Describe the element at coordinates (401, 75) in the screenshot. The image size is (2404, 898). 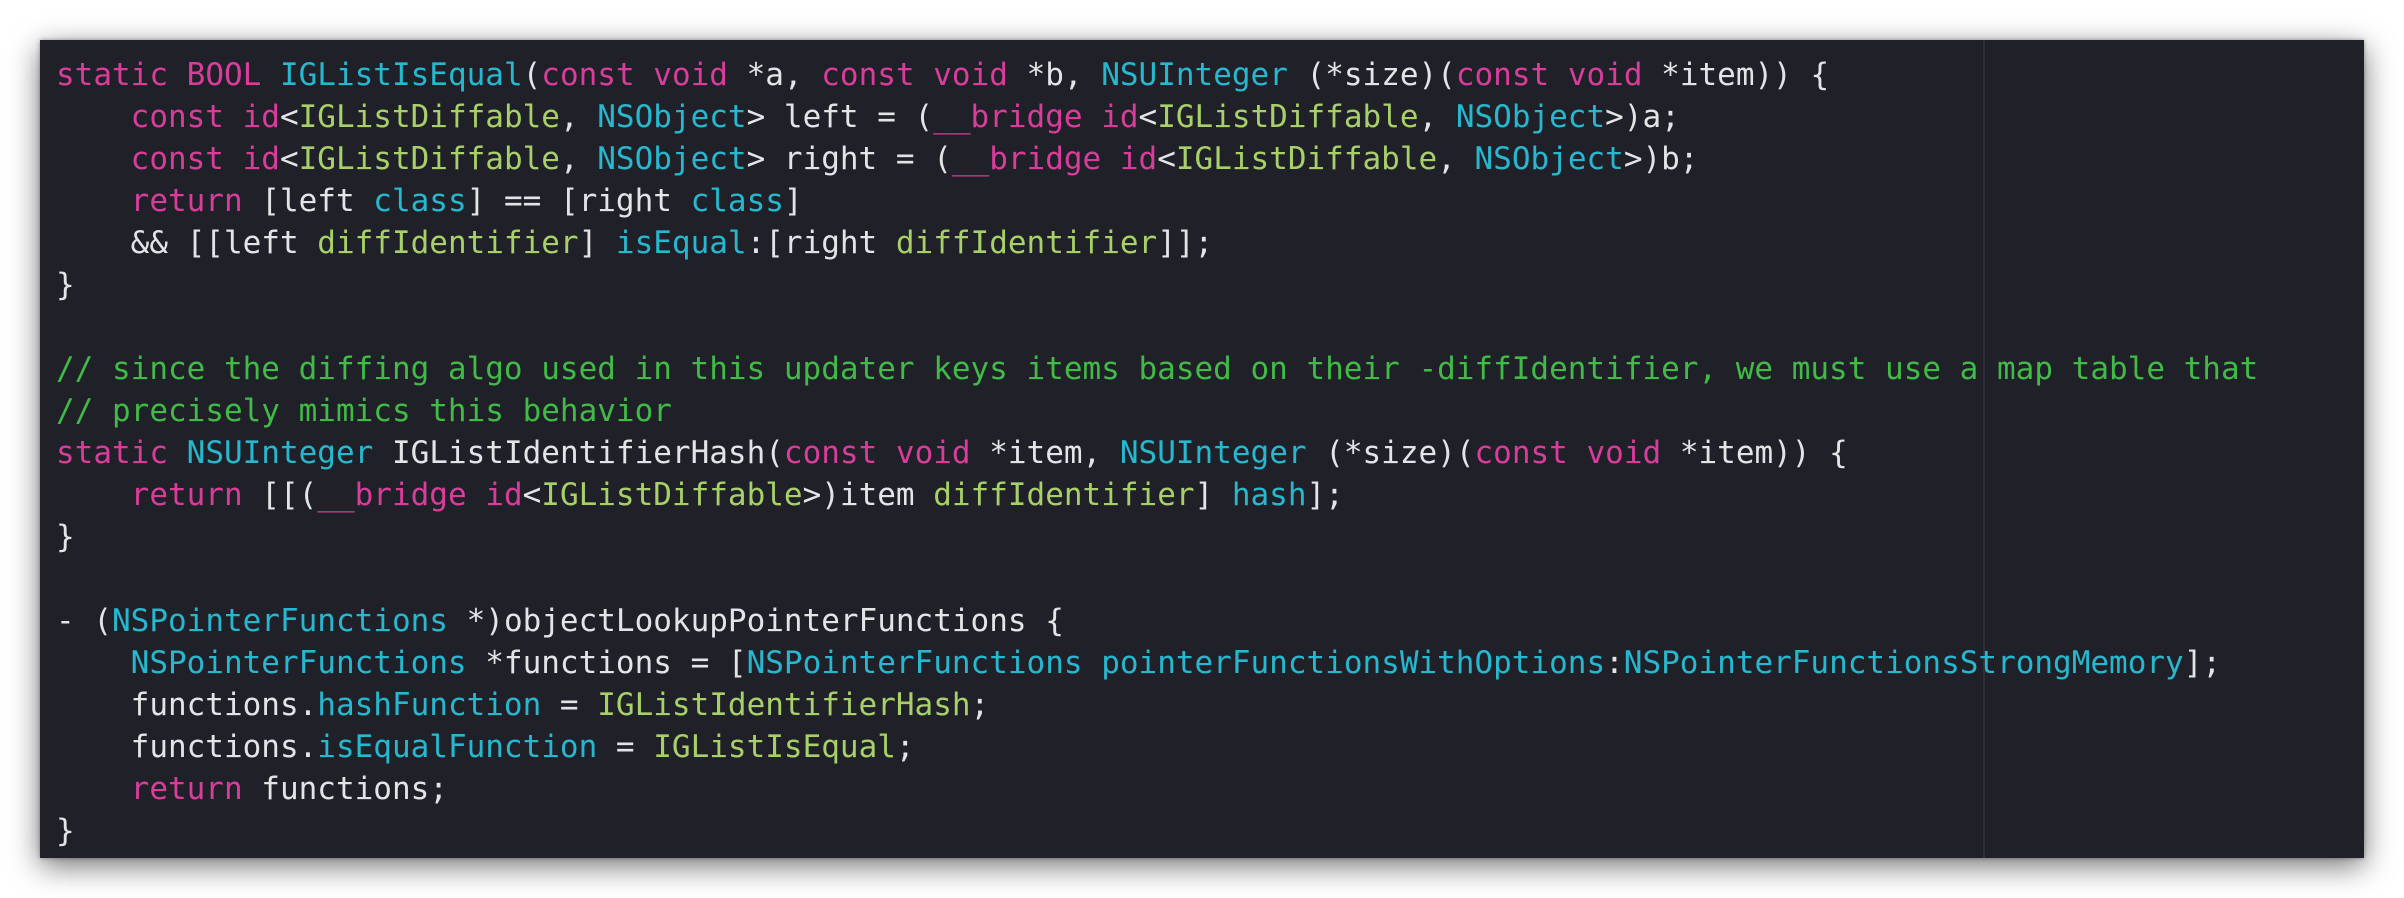
I see `code-token: IGListIsEqual` at that location.